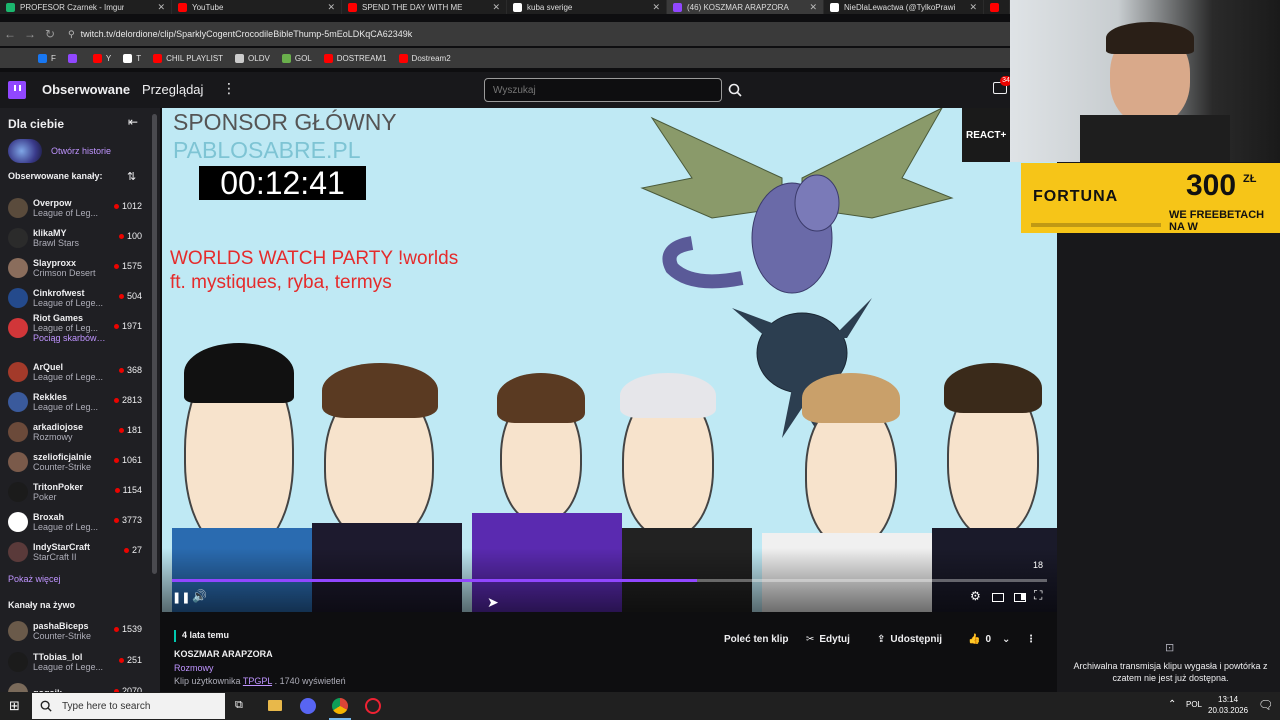 The height and width of the screenshot is (720, 1280). I want to click on channel-text: Slayproxx Crimson Desert, so click(70, 268).